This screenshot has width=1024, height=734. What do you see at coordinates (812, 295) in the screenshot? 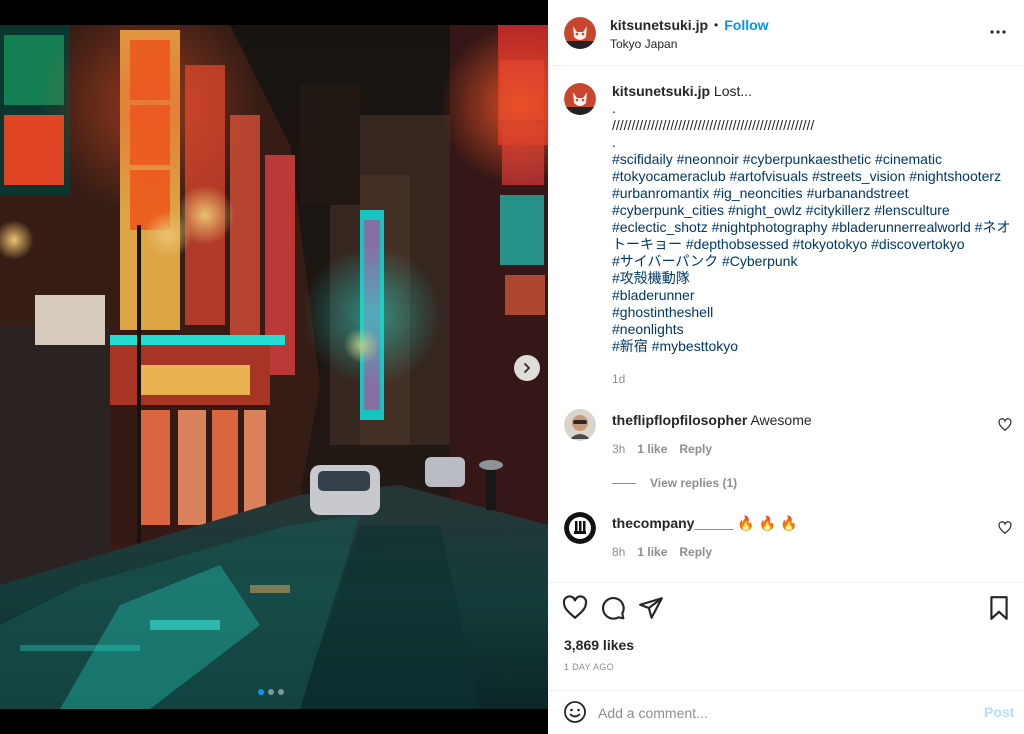
I see `hashtag-line: #bladerunner` at bounding box center [812, 295].